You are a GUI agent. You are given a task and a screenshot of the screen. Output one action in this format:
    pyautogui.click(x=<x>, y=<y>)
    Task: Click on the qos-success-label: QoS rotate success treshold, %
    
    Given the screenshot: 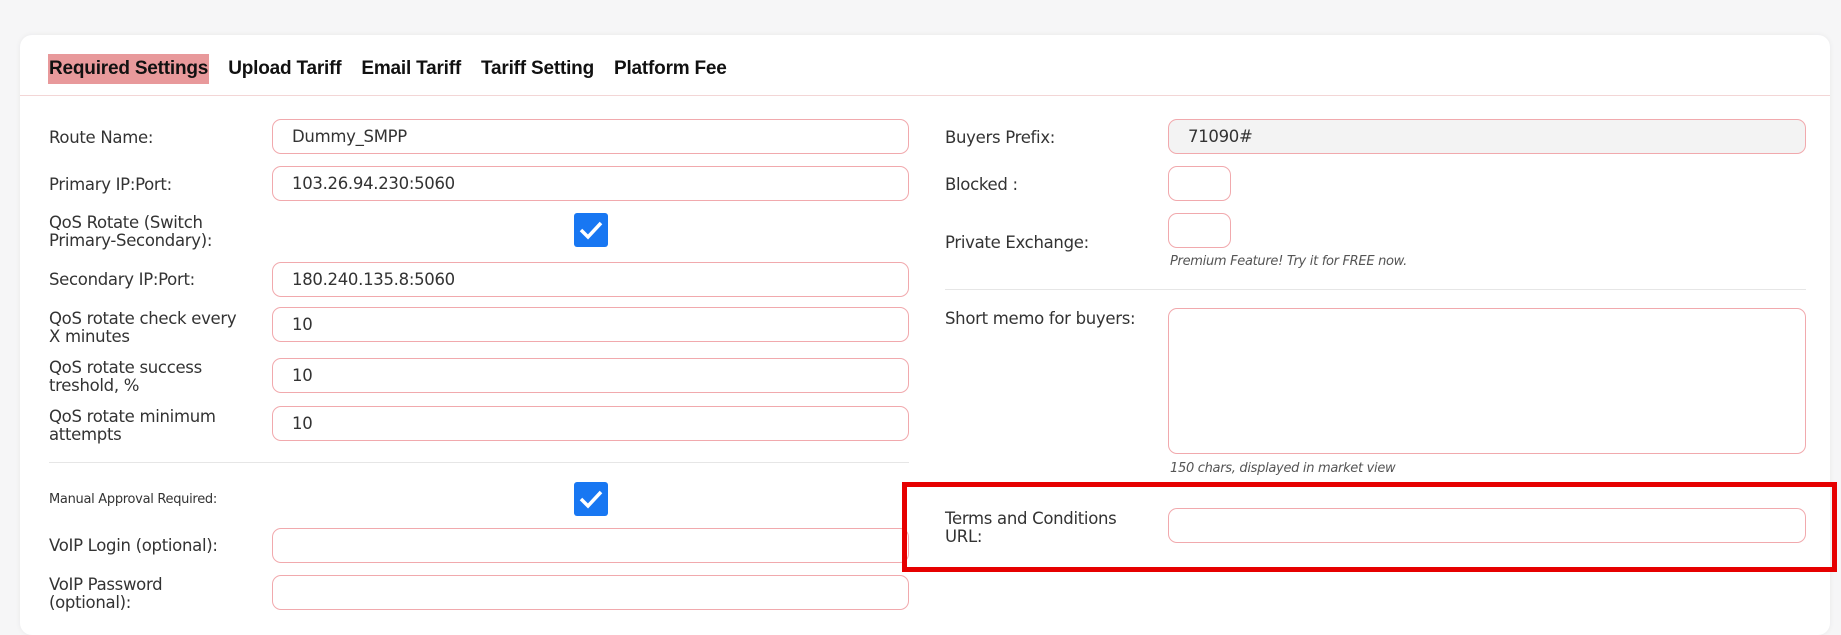 What is the action you would take?
    pyautogui.click(x=125, y=377)
    